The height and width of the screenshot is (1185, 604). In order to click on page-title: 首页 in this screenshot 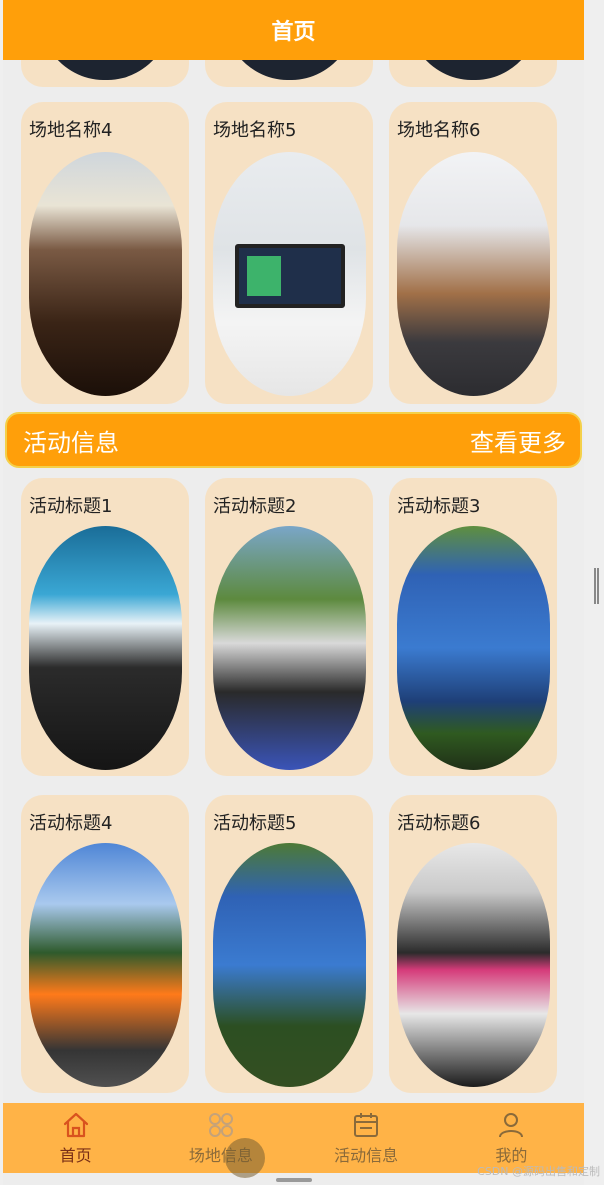, I will do `click(293, 32)`.